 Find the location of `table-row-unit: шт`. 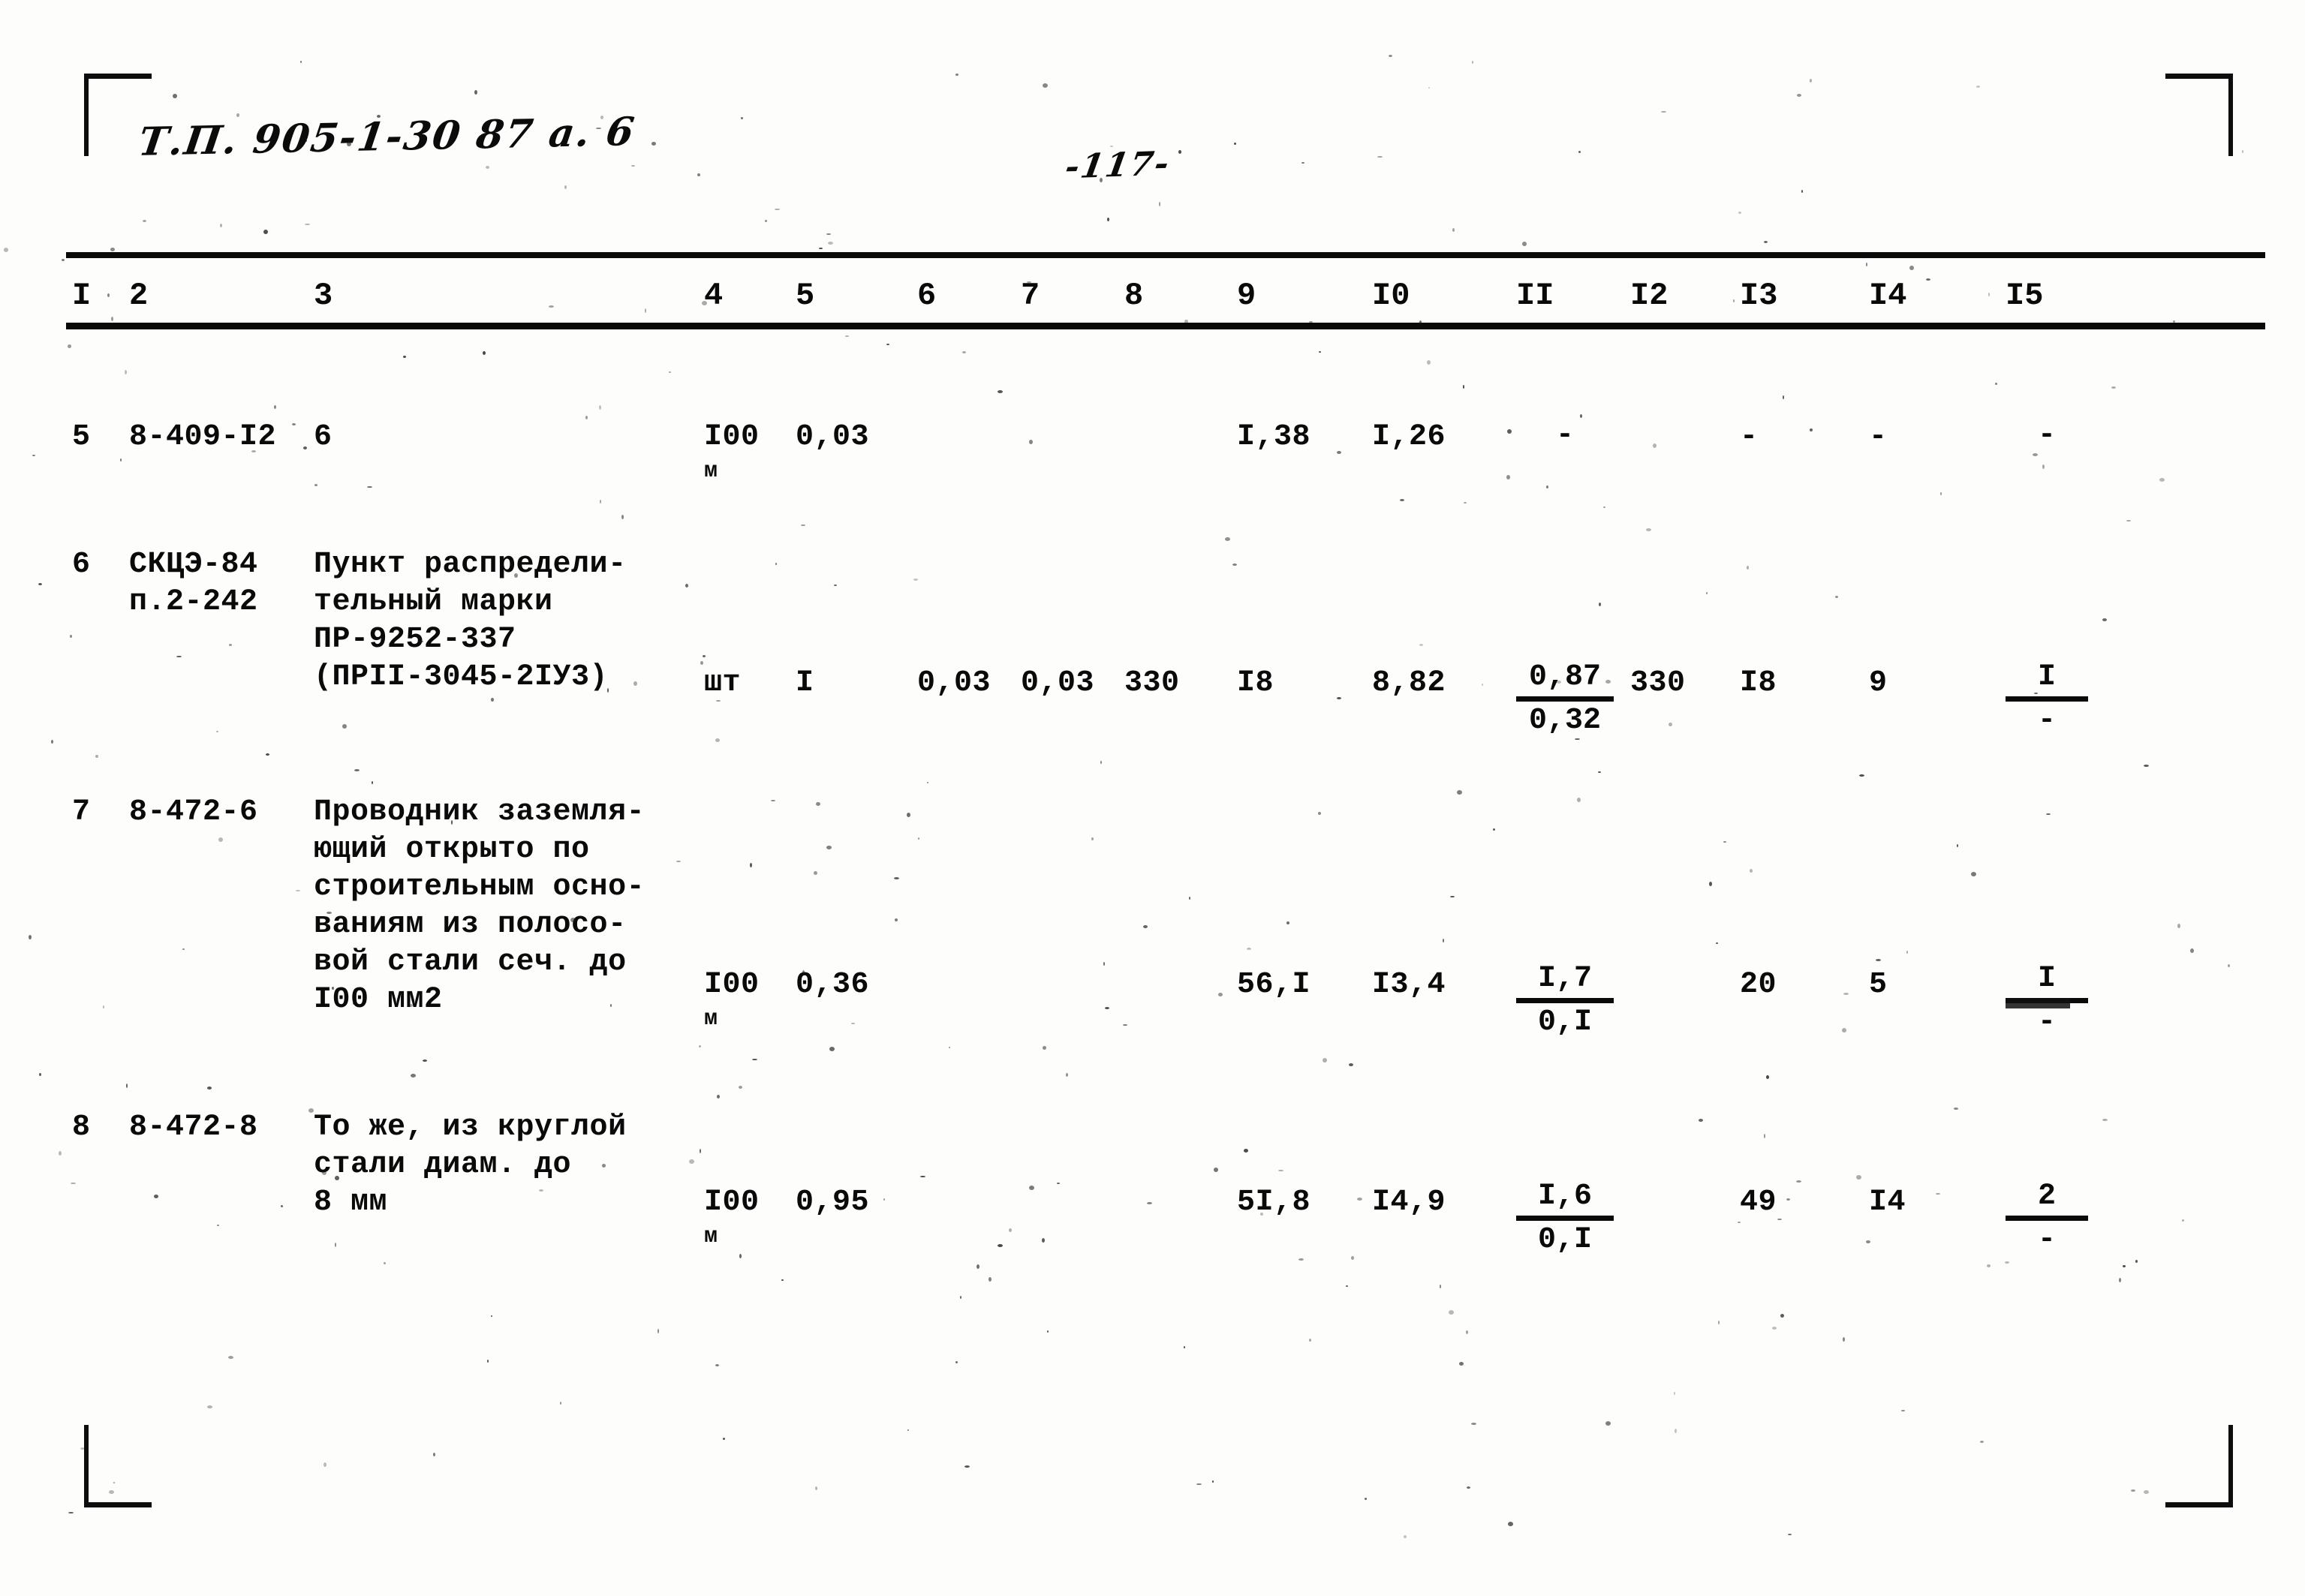

table-row-unit: шт is located at coordinates (722, 683).